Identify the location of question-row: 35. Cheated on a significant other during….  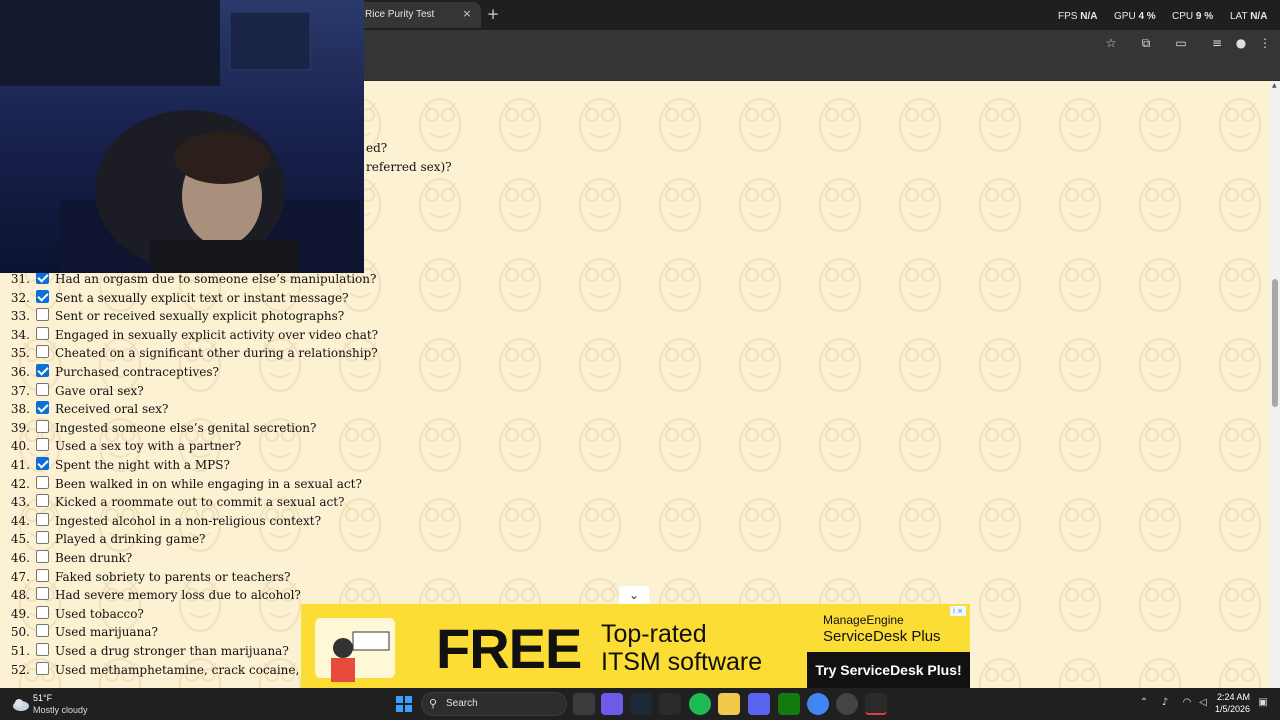
(210, 354).